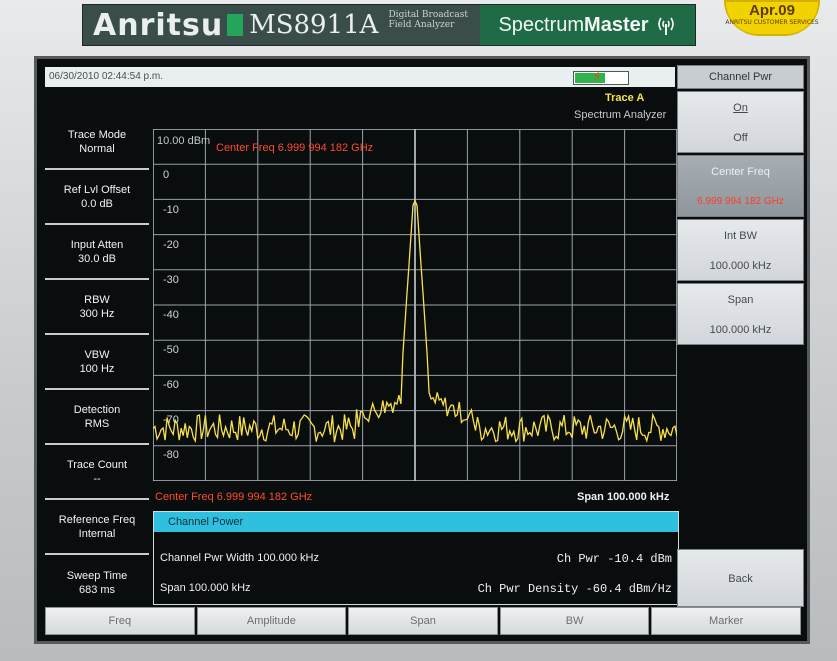 Image resolution: width=837 pixels, height=661 pixels. Describe the element at coordinates (620, 115) in the screenshot. I see `mode-label: Spectrum Analyzer` at that location.